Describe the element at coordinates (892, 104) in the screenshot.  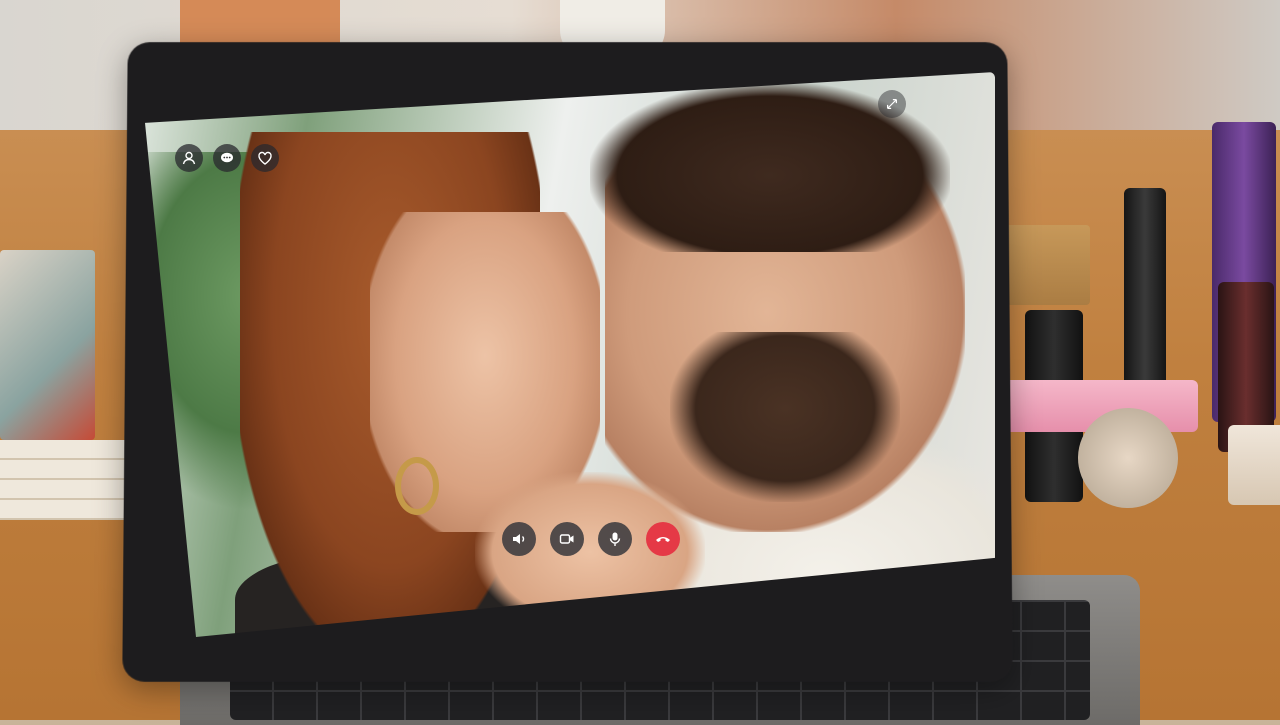
I see `expand-icon` at that location.